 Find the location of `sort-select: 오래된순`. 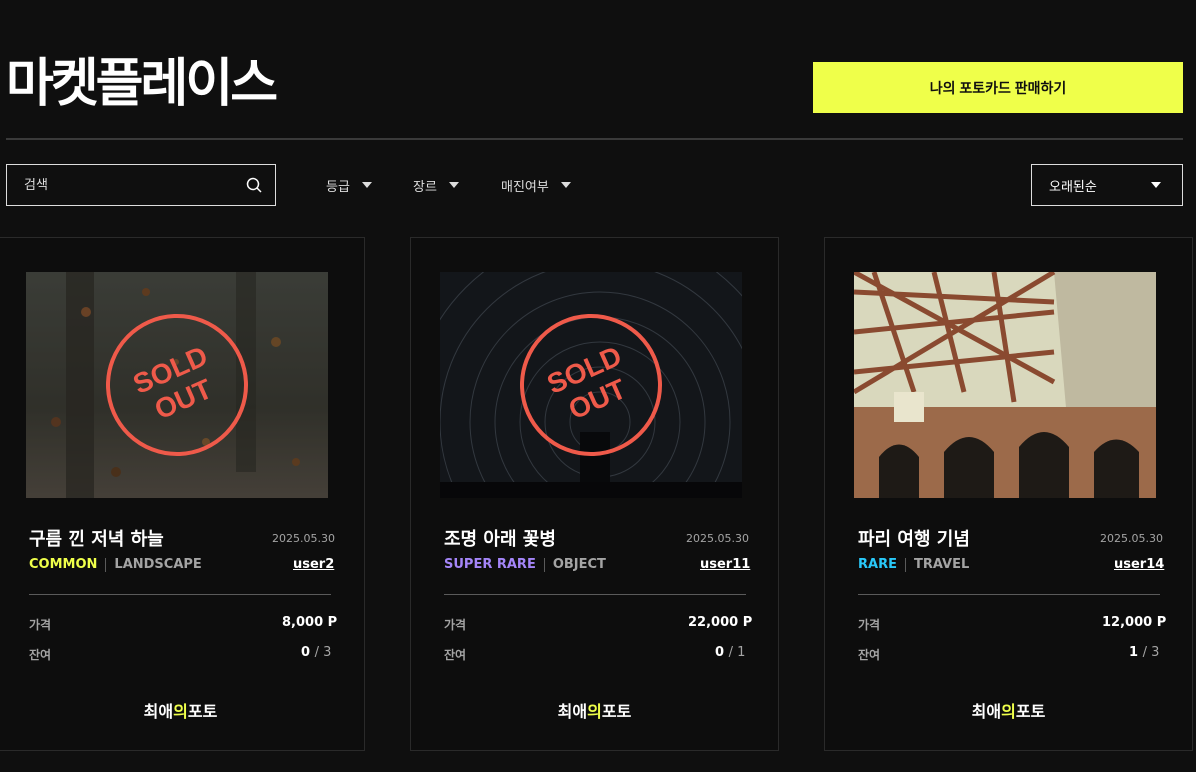

sort-select: 오래된순 is located at coordinates (1107, 185).